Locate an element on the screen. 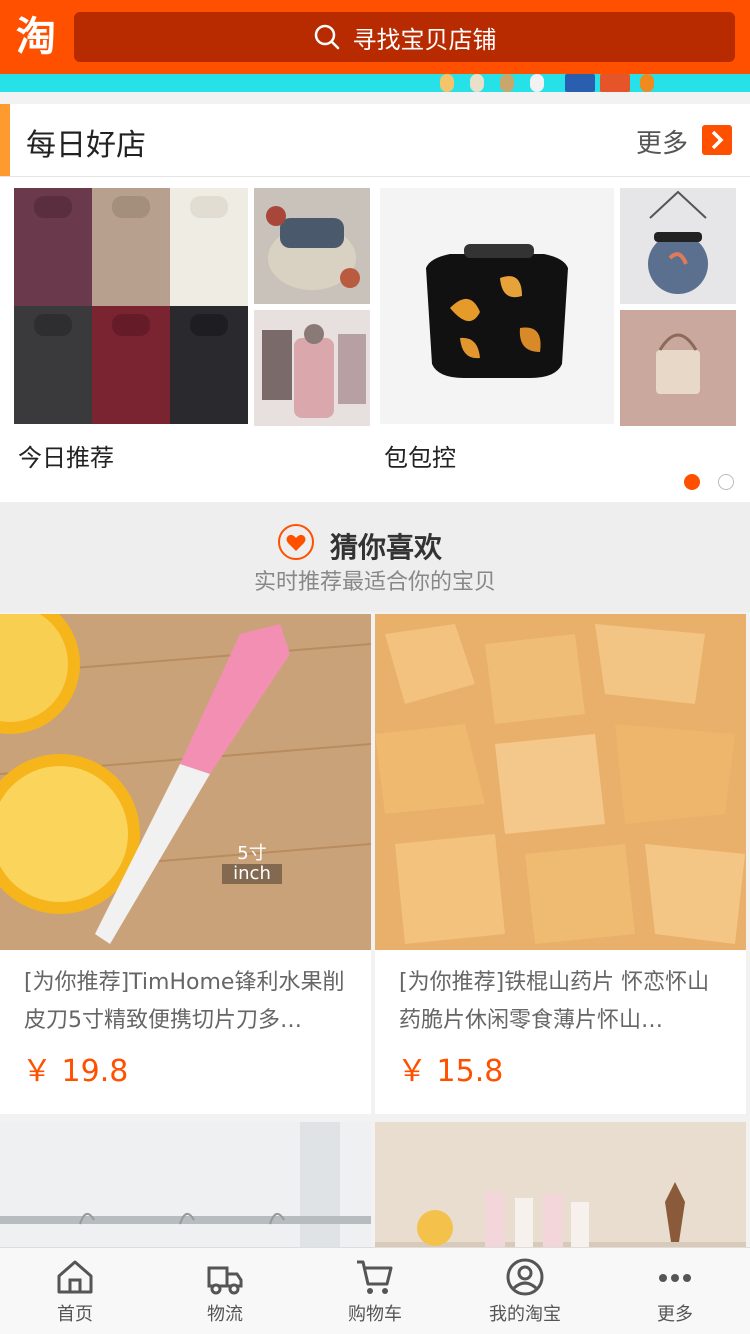 The height and width of the screenshot is (1334, 750). section-label: 包包控 is located at coordinates (420, 455).